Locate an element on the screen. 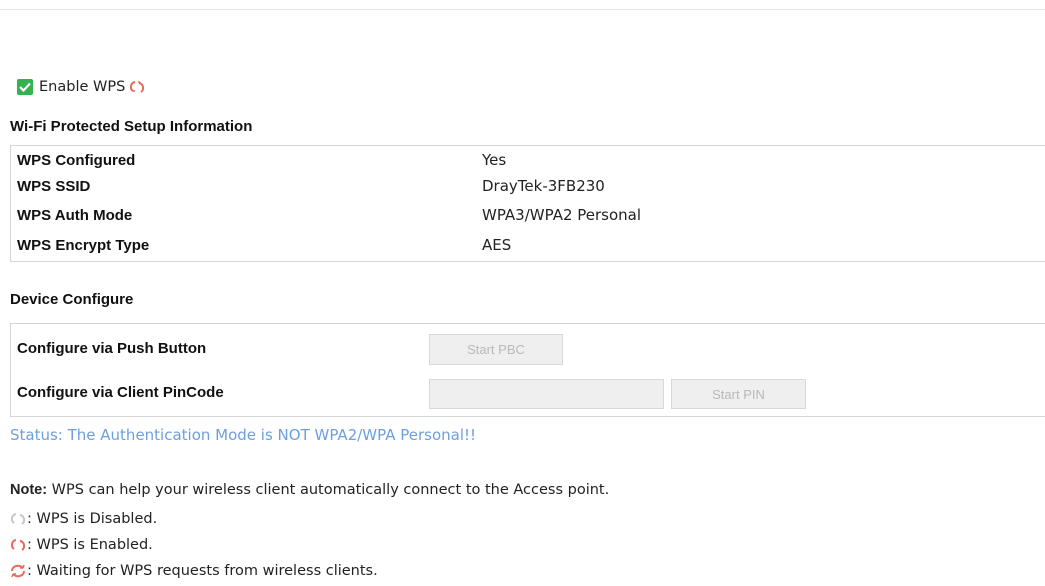 The height and width of the screenshot is (586, 1045). table-row: WPS SSID DrayTek-3FB230 is located at coordinates (531, 186).